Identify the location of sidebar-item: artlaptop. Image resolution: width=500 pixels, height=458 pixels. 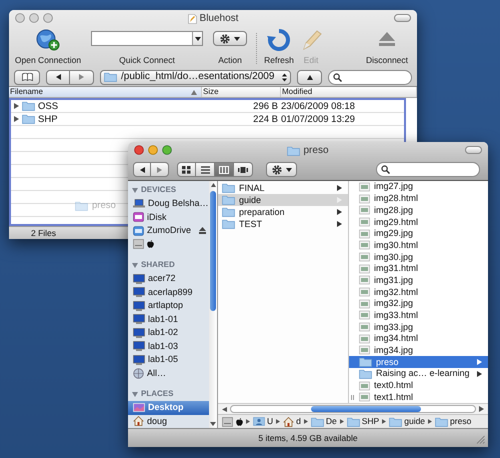
(169, 305).